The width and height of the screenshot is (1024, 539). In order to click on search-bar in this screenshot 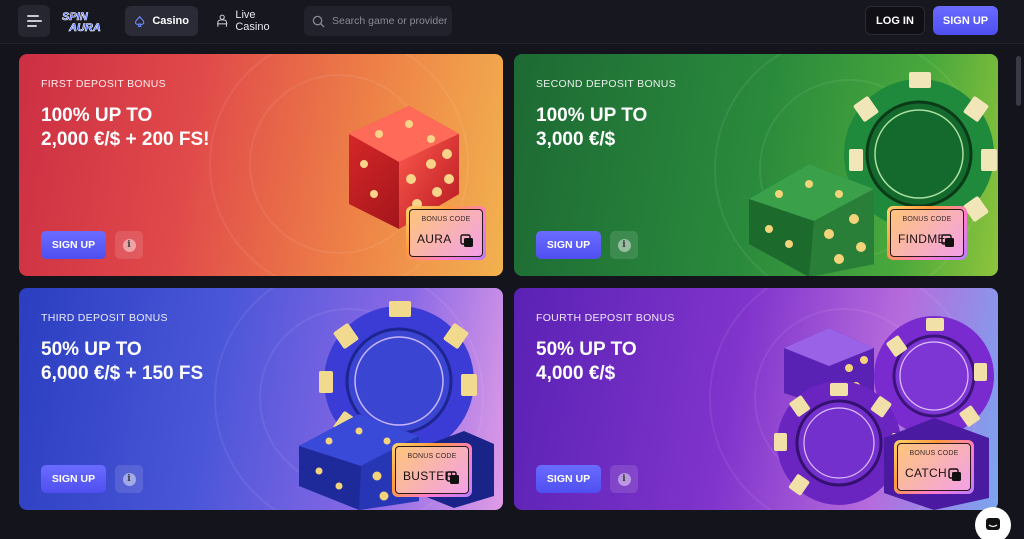, I will do `click(378, 21)`.